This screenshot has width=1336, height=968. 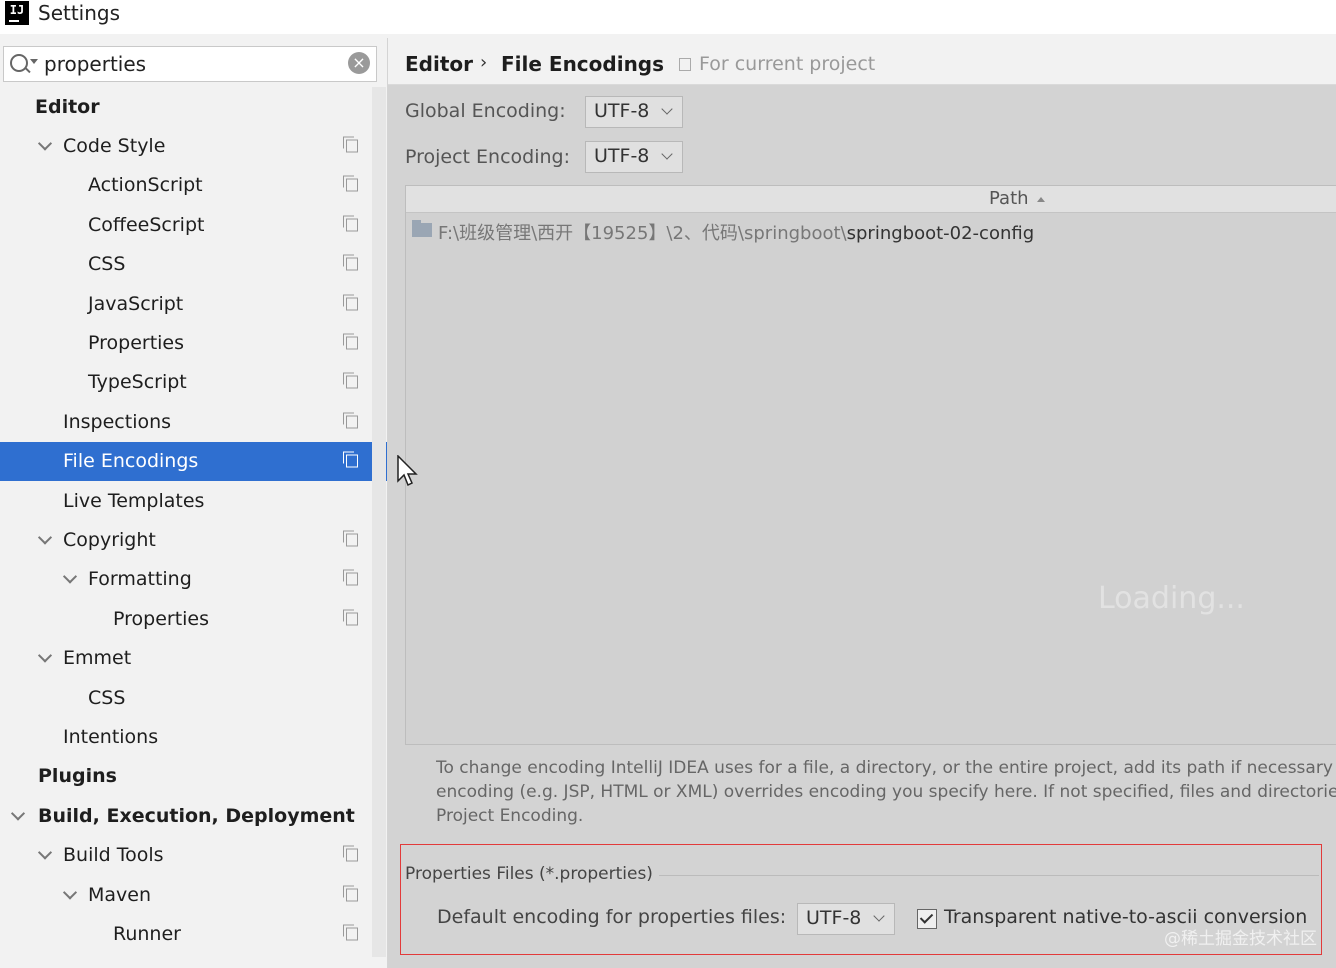 What do you see at coordinates (193, 736) in the screenshot?
I see `sidebar-item-intentions: Intentions` at bounding box center [193, 736].